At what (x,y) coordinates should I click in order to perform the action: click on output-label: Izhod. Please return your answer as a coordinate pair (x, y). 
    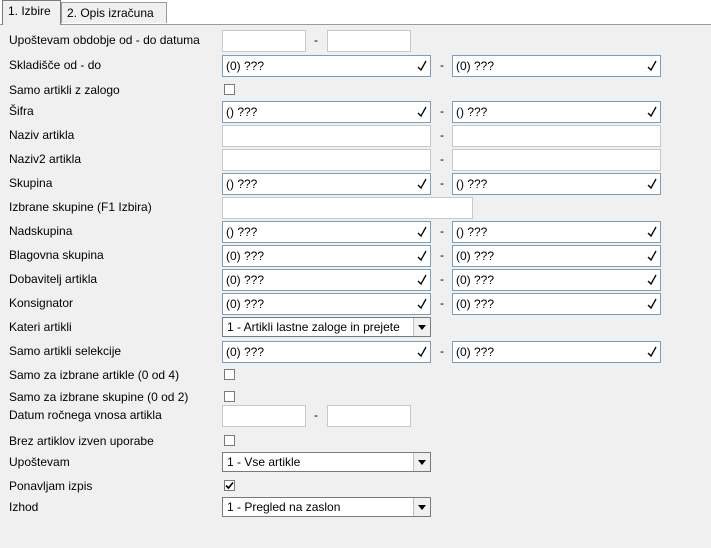
    Looking at the image, I should click on (24, 507).